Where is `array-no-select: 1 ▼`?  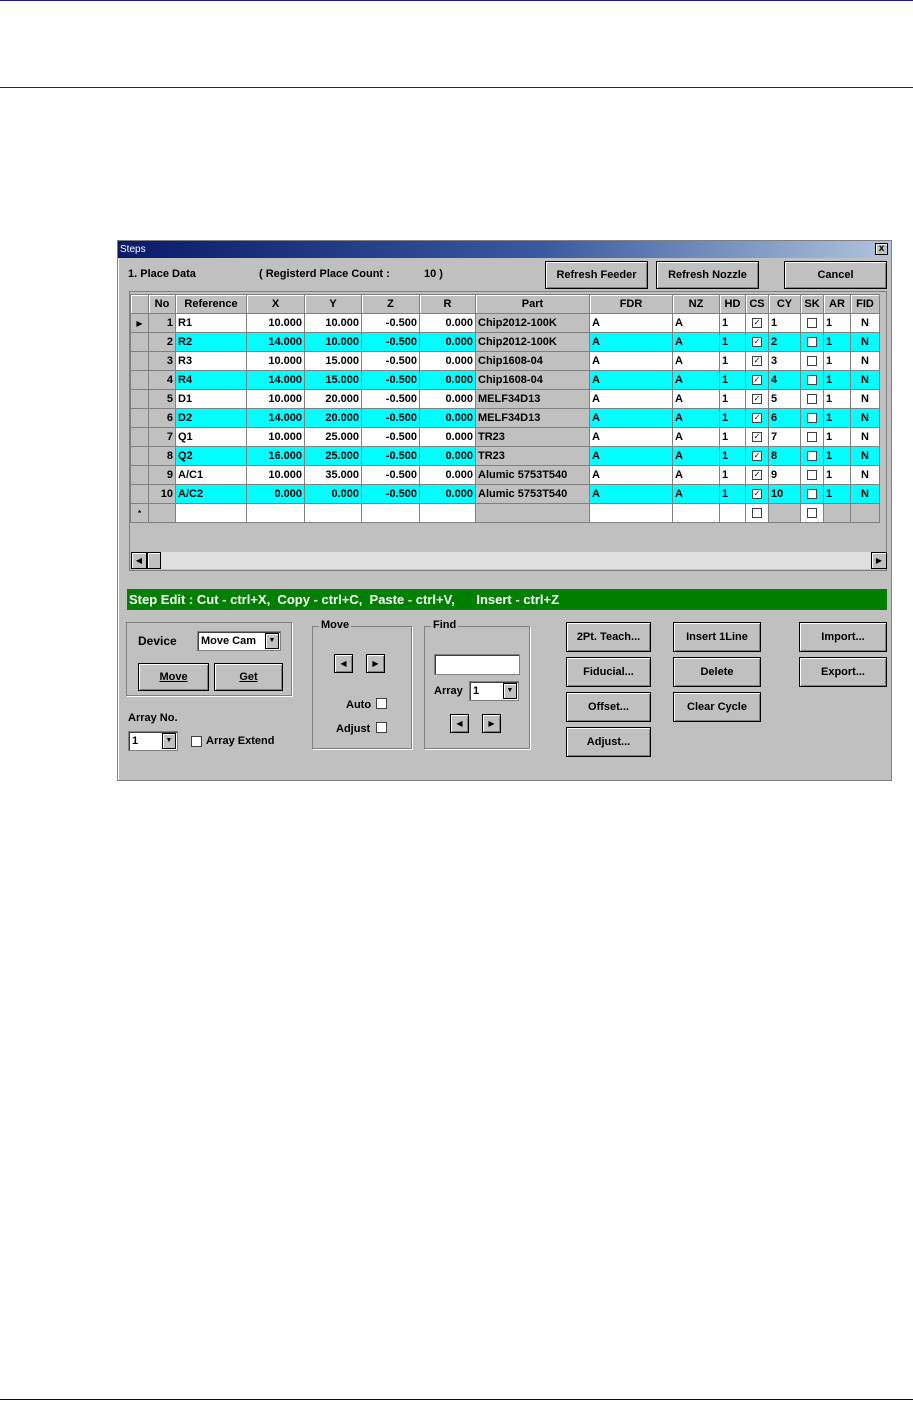
array-no-select: 1 ▼ is located at coordinates (153, 741).